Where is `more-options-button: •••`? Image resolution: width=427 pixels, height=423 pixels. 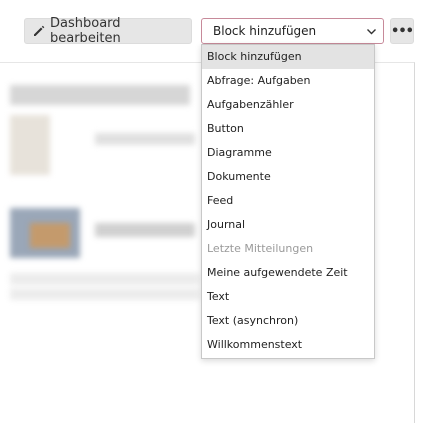 more-options-button: ••• is located at coordinates (402, 31).